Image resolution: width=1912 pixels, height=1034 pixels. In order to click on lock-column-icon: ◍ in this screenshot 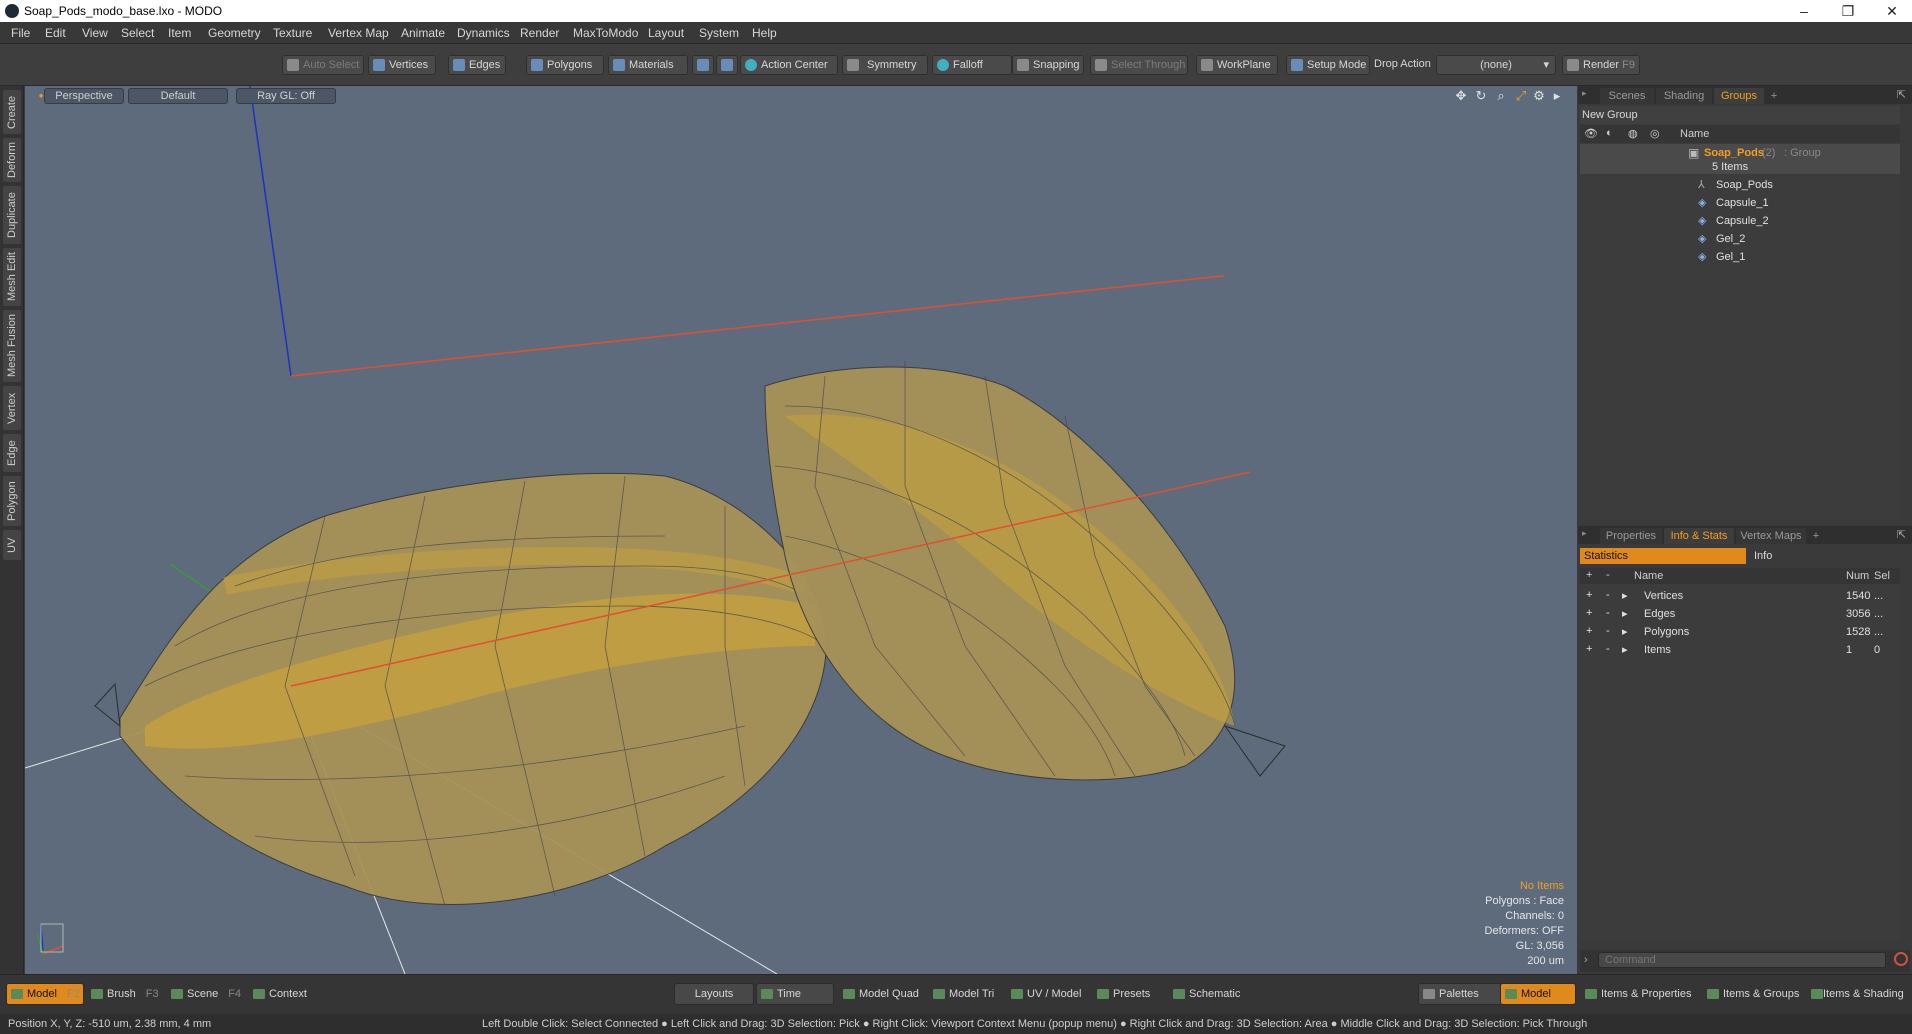, I will do `click(1633, 133)`.